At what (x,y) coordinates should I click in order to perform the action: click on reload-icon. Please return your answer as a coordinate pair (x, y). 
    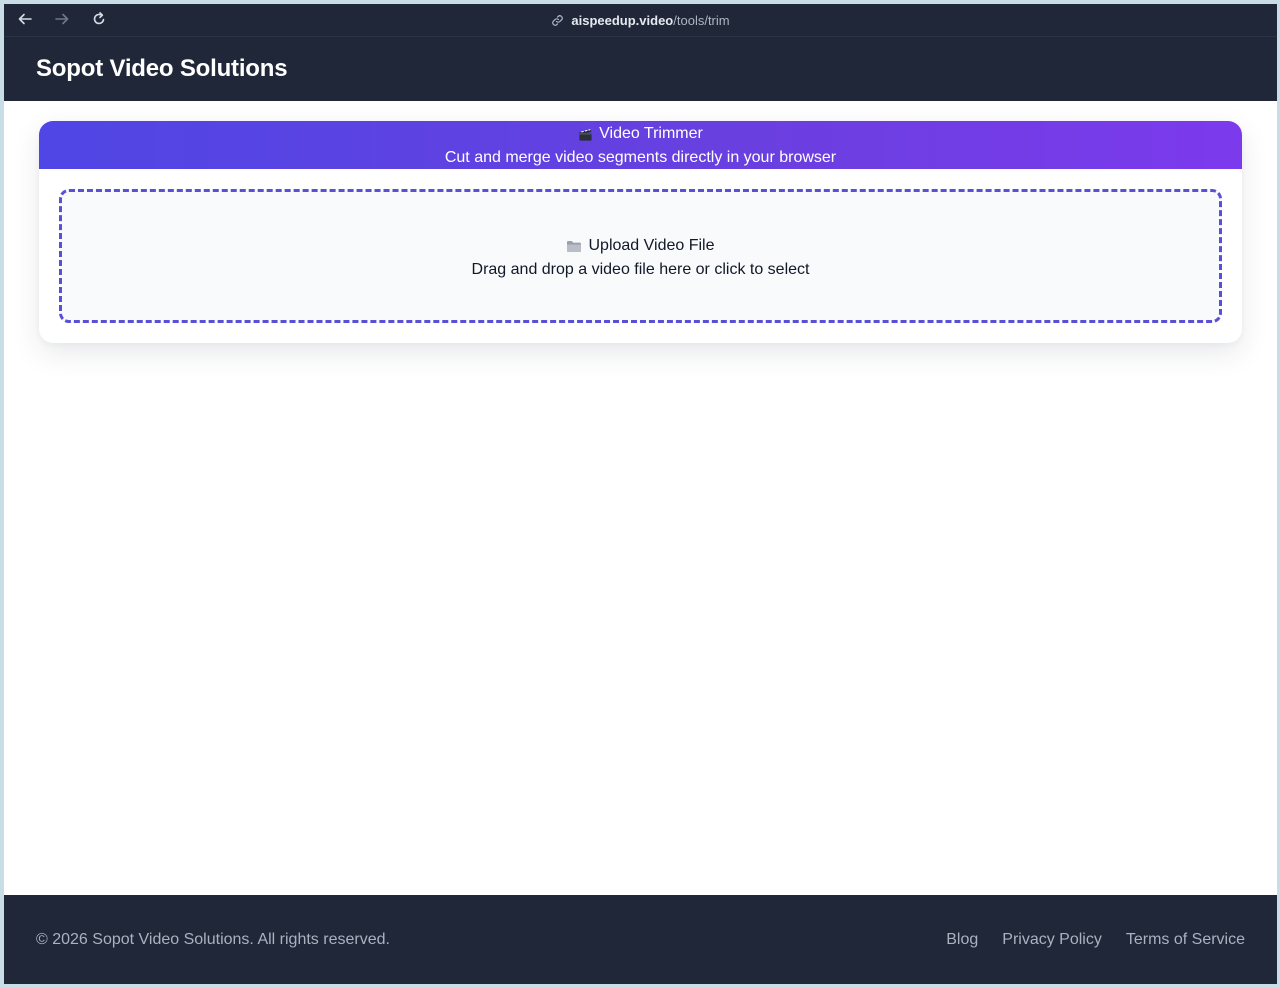
    Looking at the image, I should click on (99, 21).